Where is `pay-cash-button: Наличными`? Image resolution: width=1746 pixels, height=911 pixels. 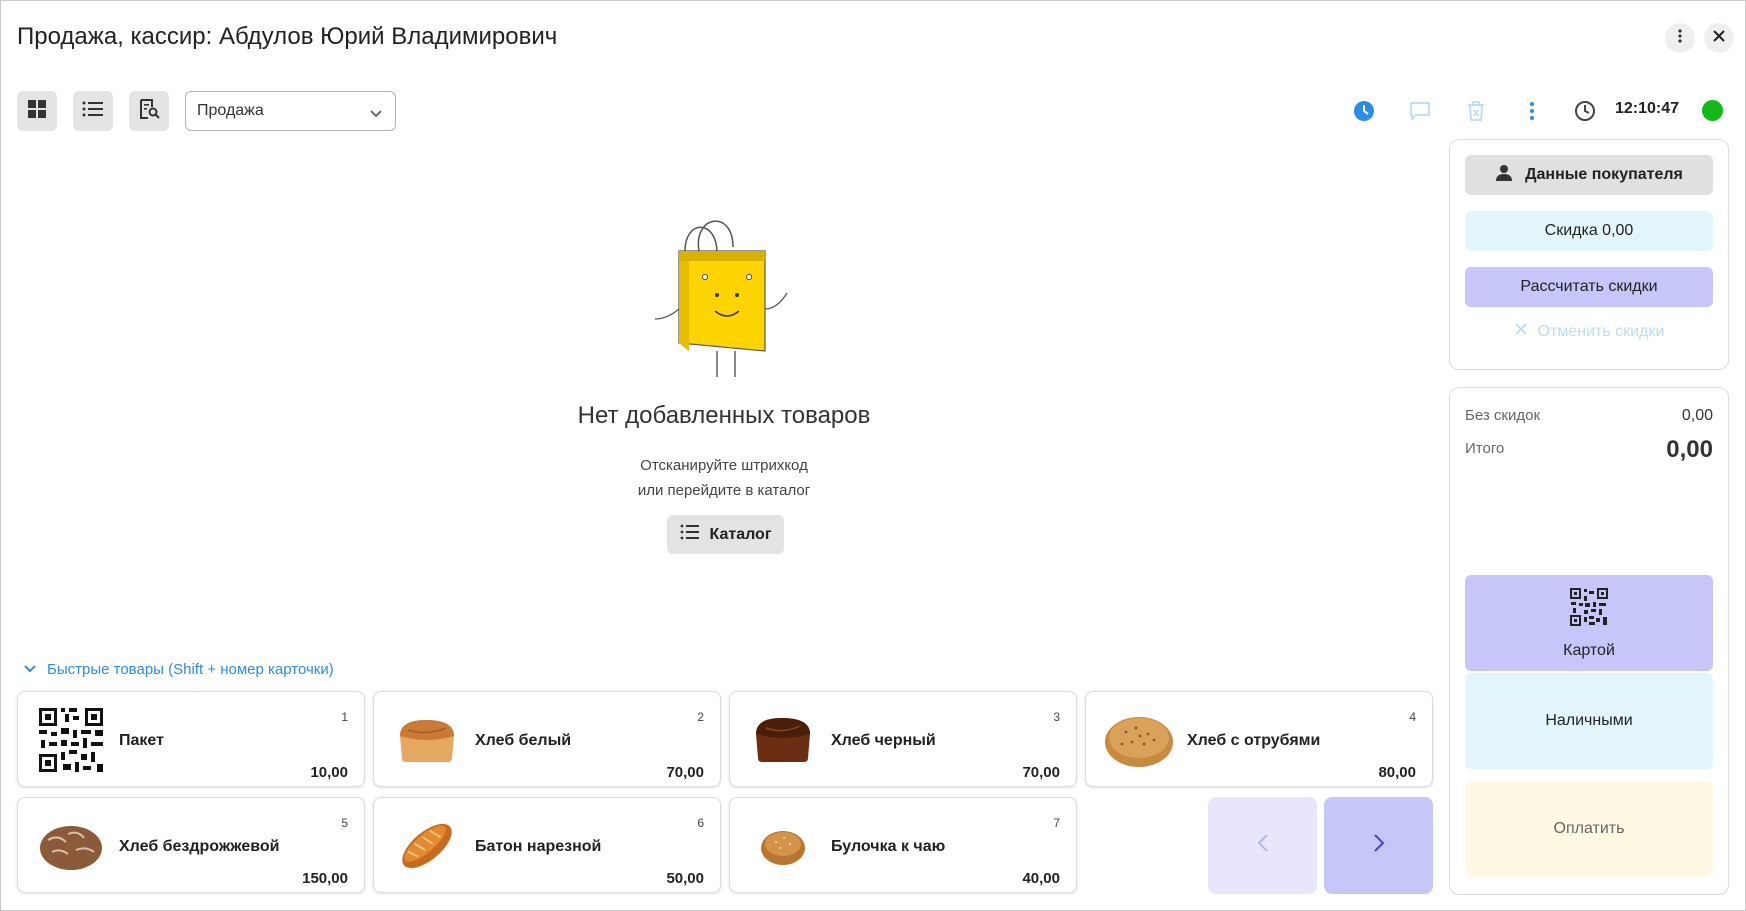
pay-cash-button: Наличными is located at coordinates (1589, 721).